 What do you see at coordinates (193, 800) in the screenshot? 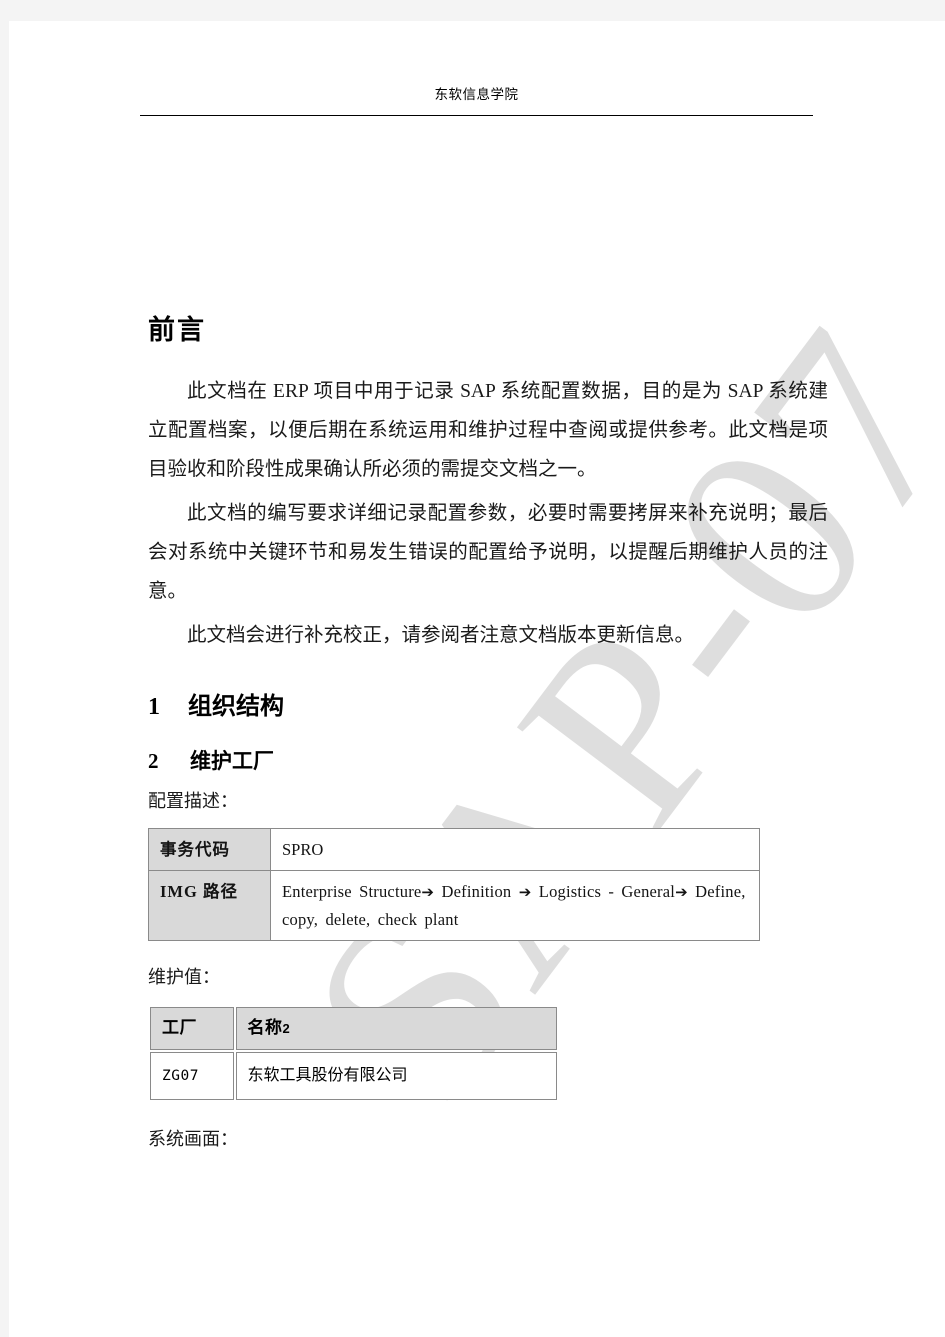
I see `config-description-caption: 配置描述：` at bounding box center [193, 800].